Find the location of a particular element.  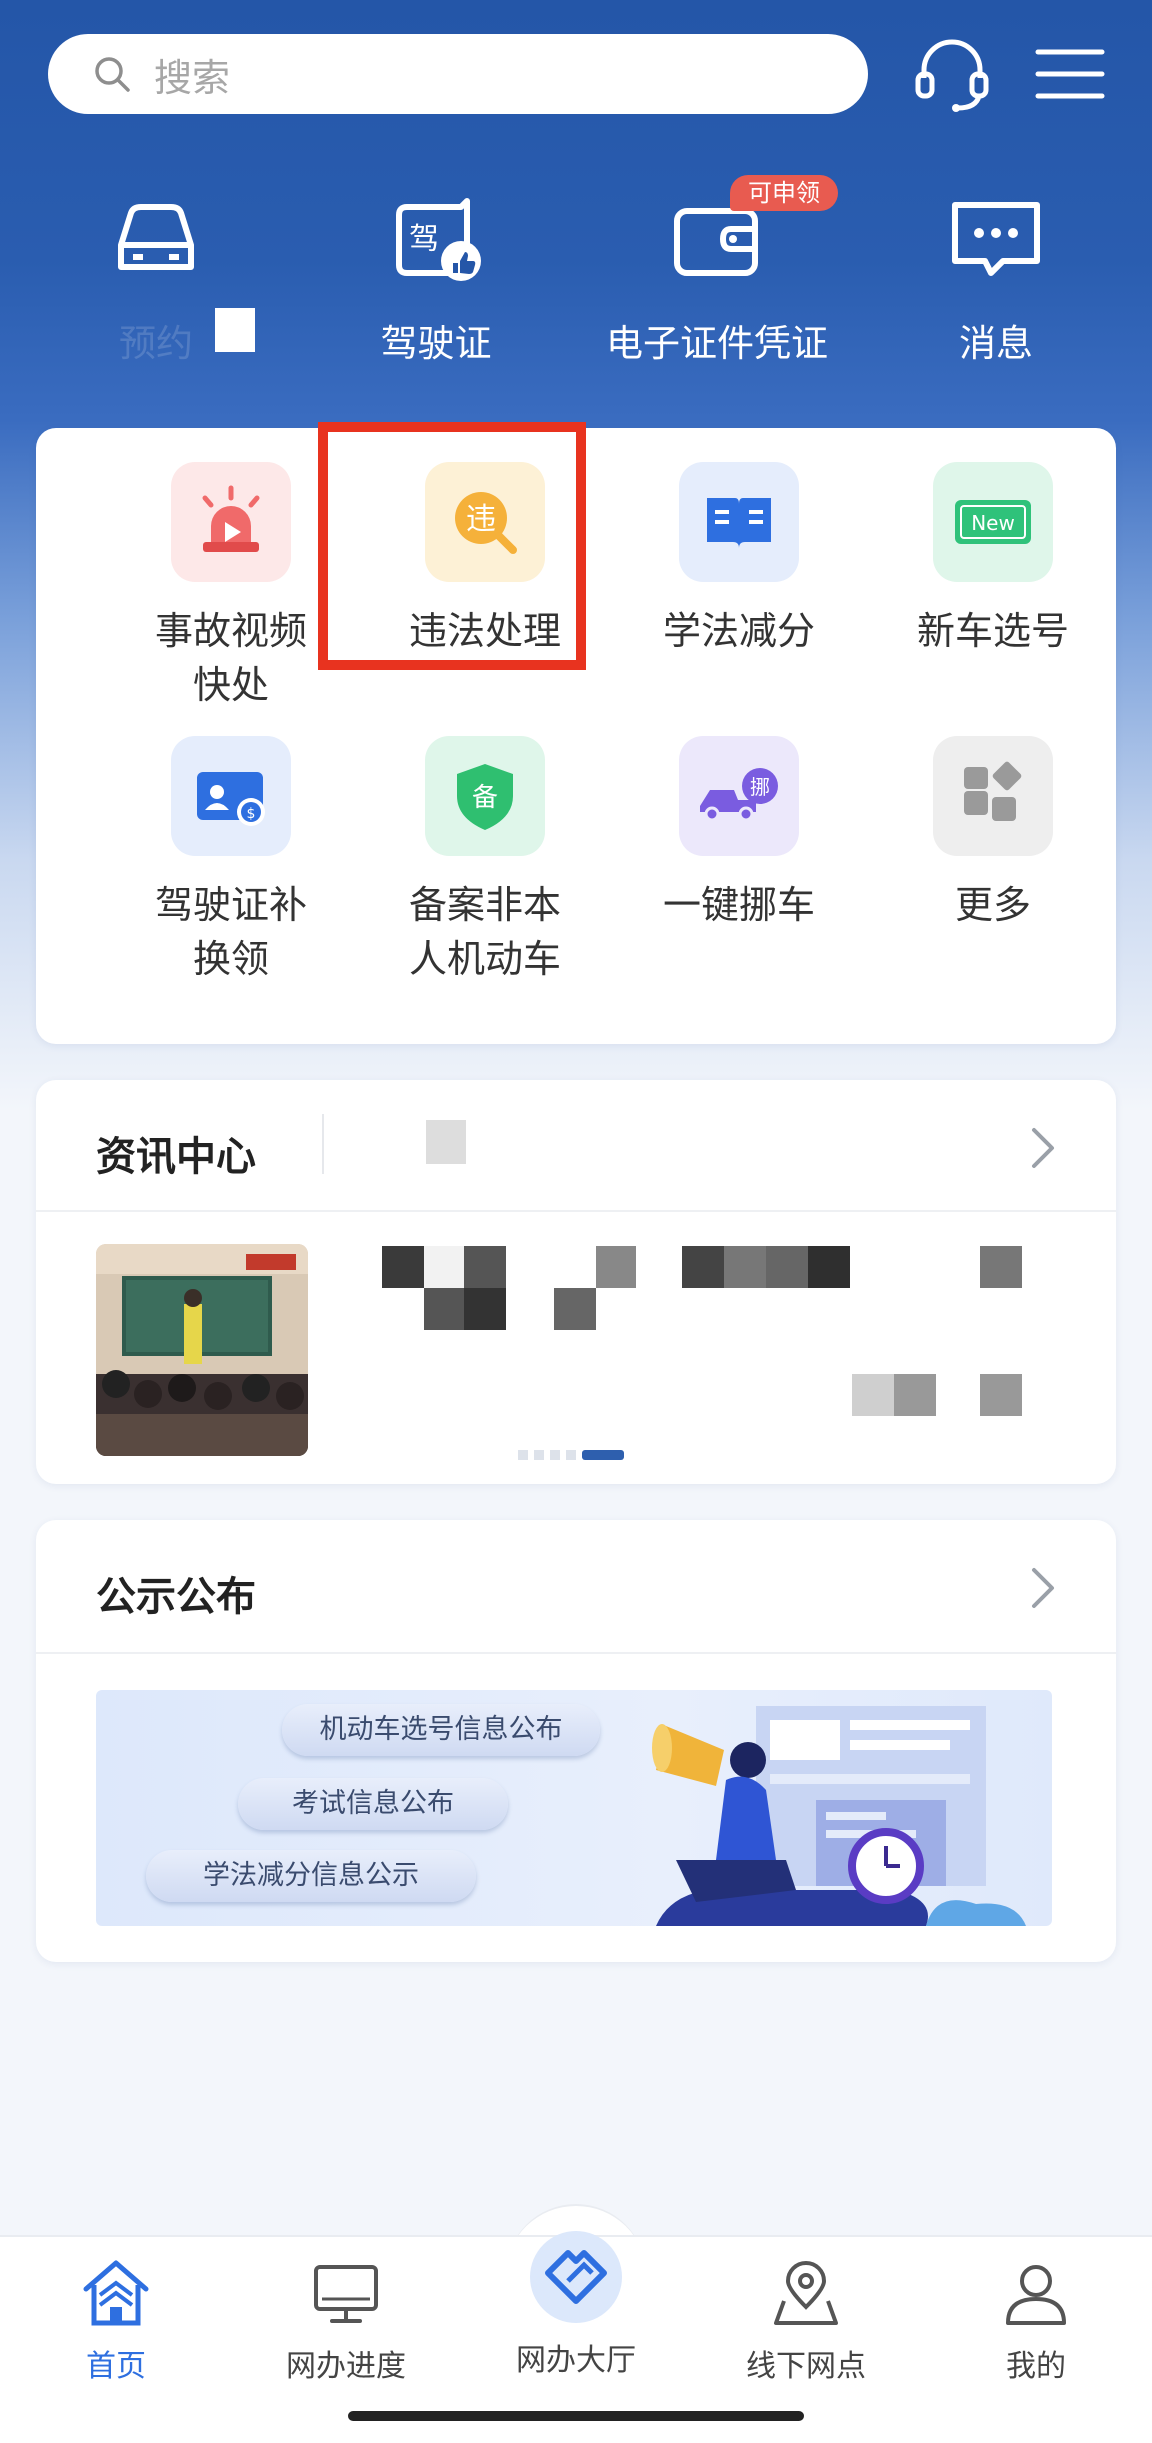

shield-icon: 备 is located at coordinates (485, 796).